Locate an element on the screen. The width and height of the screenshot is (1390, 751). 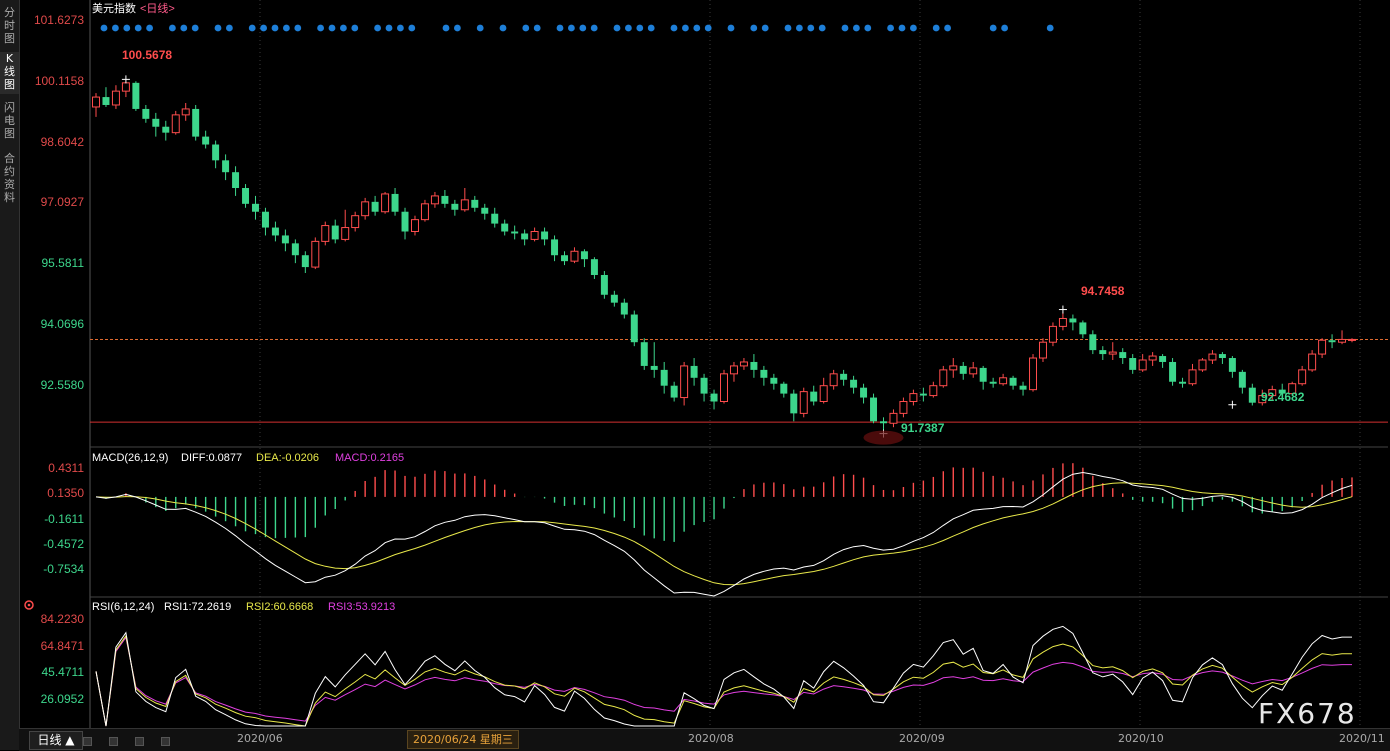
rsi-axis-label: 26.0952 is located at coordinates (63, 699).